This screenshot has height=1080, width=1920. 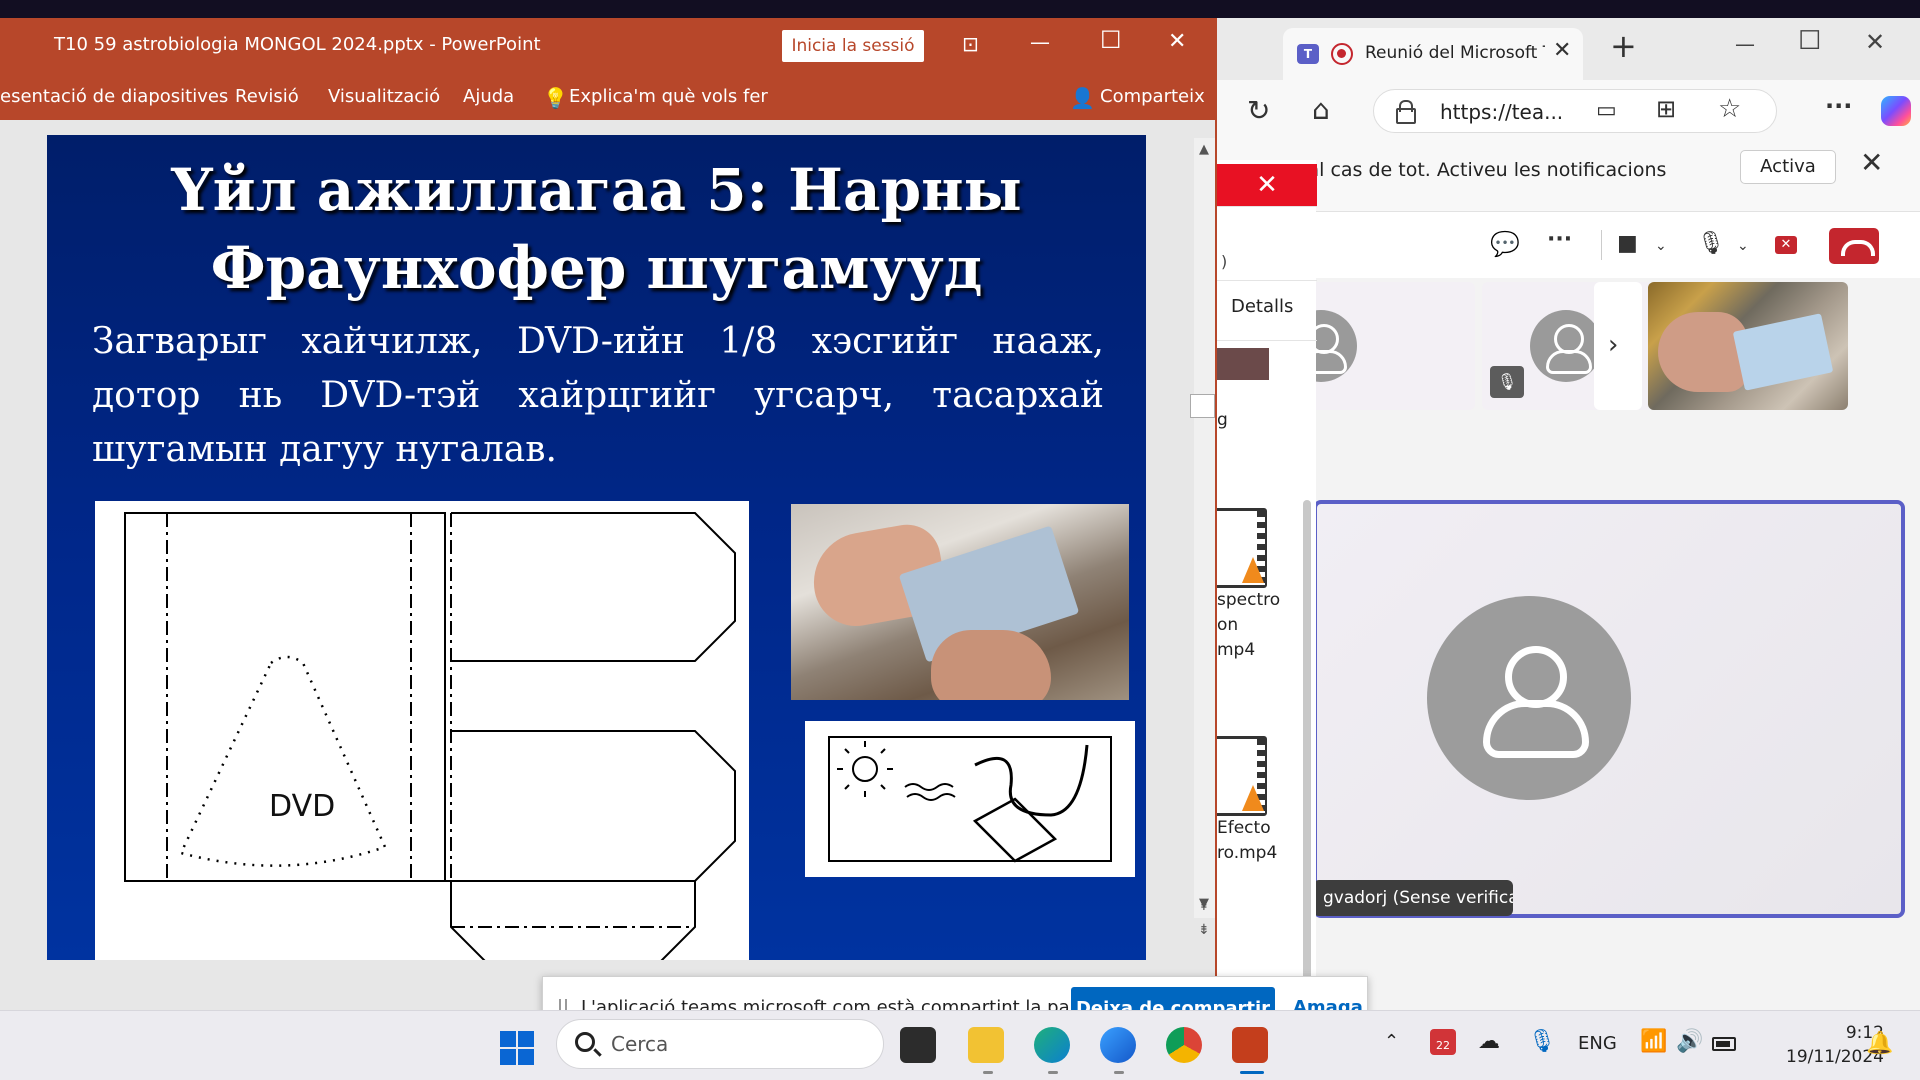 What do you see at coordinates (1391, 1041) in the screenshot?
I see `show-hidden-icons-chevron-icon: ⌃` at bounding box center [1391, 1041].